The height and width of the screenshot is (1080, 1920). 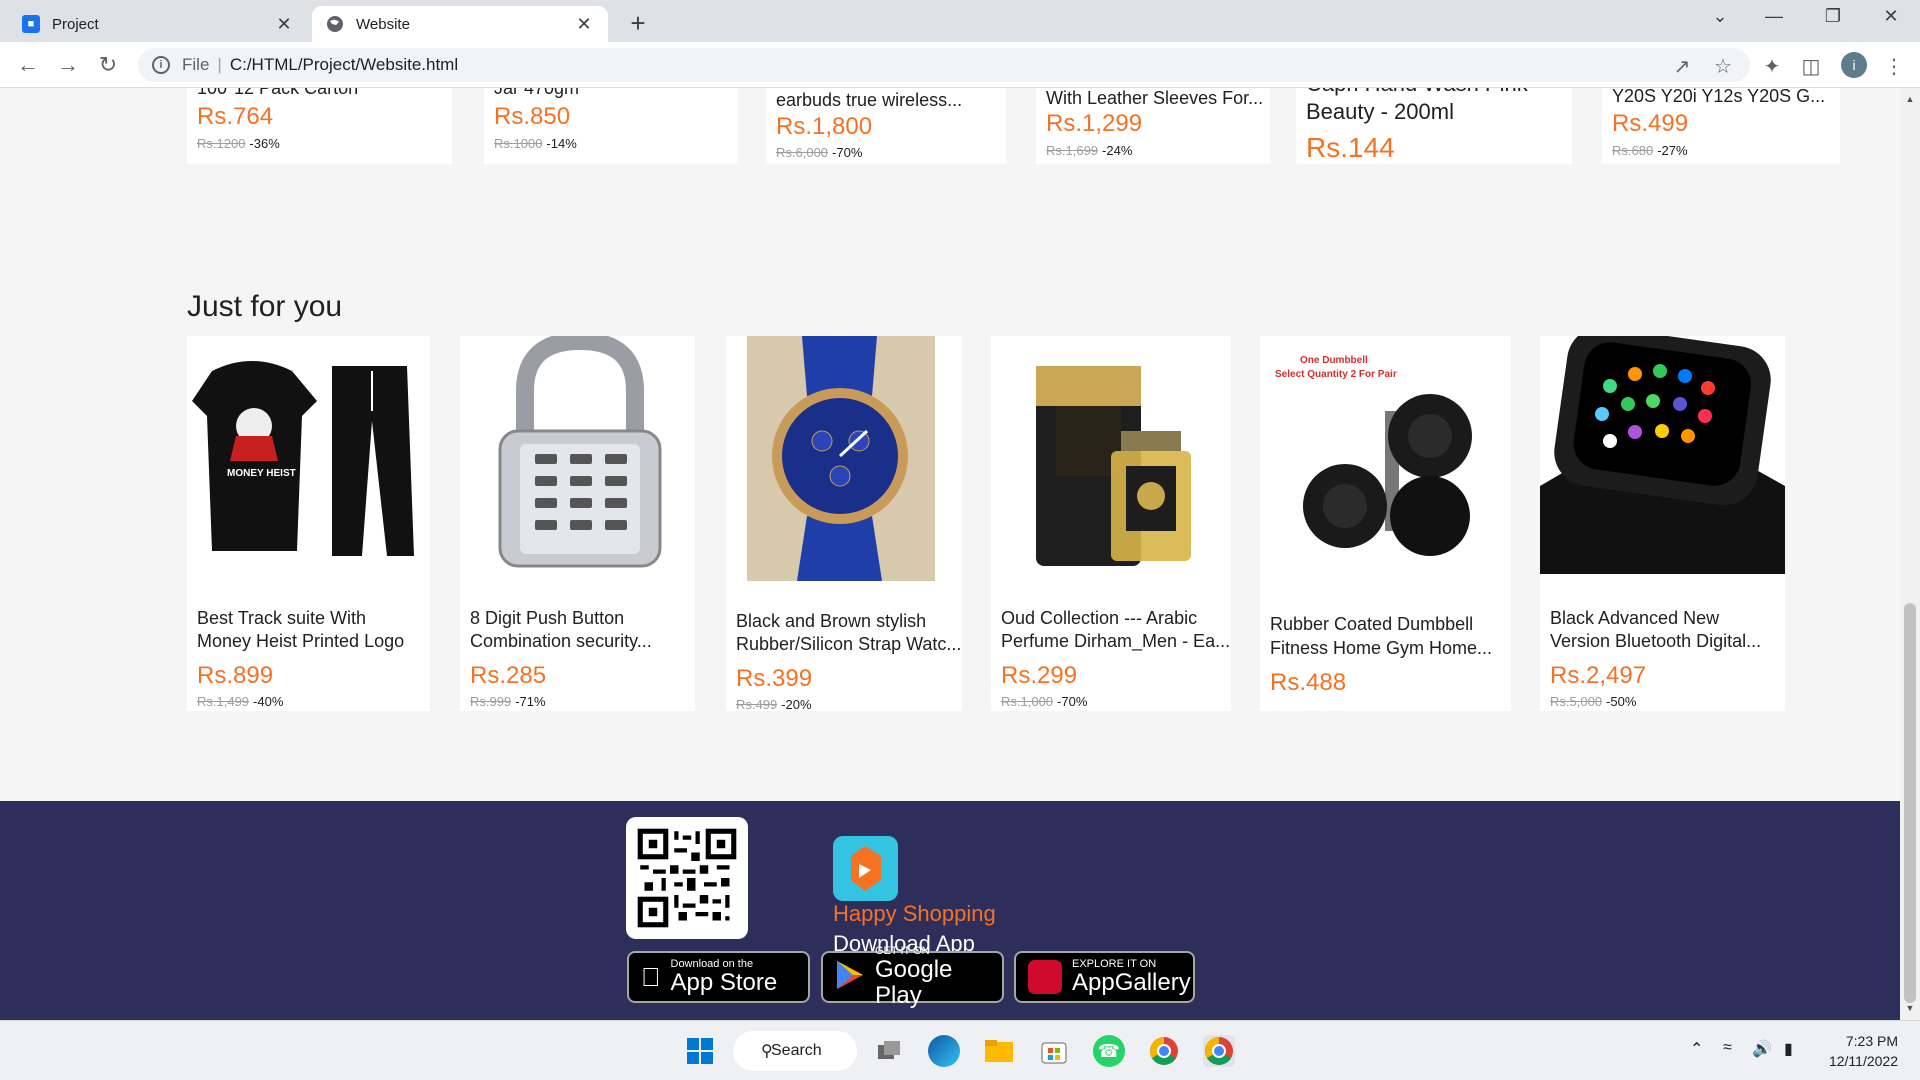 I want to click on scroll-up-arrow: ▲, so click(x=1910, y=99).